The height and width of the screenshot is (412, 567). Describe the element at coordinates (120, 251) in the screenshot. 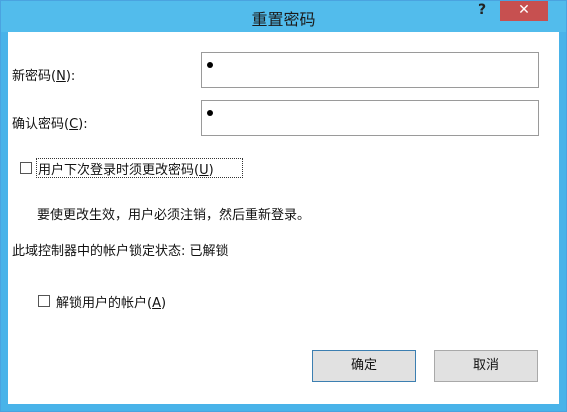

I see `lockout-status-text: 此域控制器中的帐户锁定状态: 已解锁` at that location.